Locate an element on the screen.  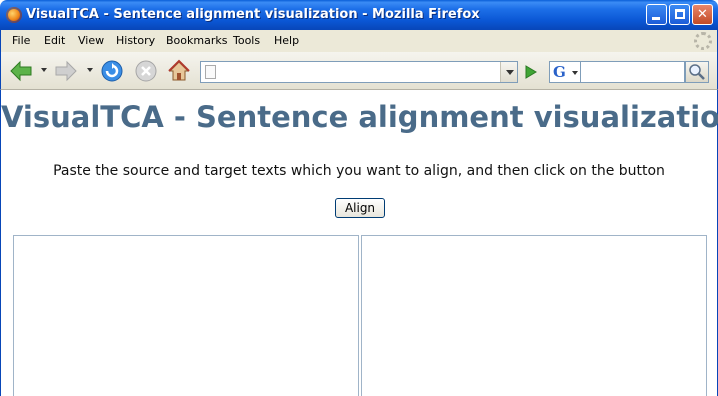
magnifier-icon is located at coordinates (697, 72).